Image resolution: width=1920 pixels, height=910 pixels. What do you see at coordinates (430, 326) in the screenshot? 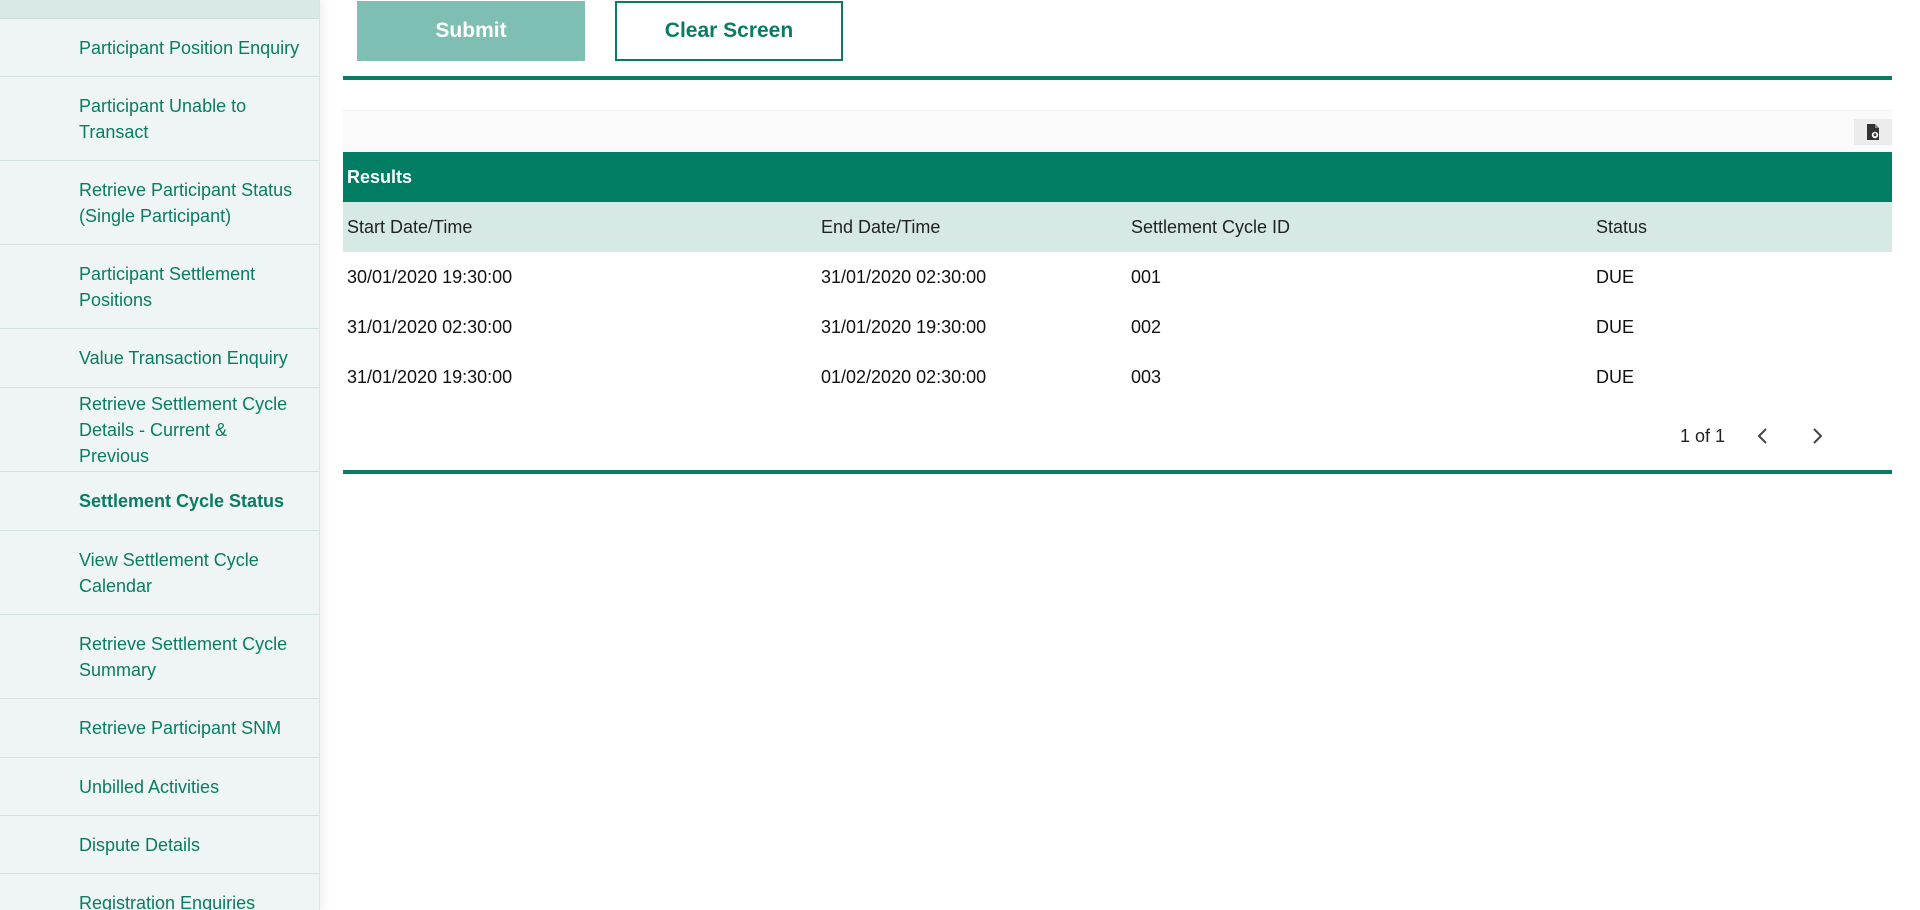
I see `cell-start-date: 31/01/2020 02:30:00` at bounding box center [430, 326].